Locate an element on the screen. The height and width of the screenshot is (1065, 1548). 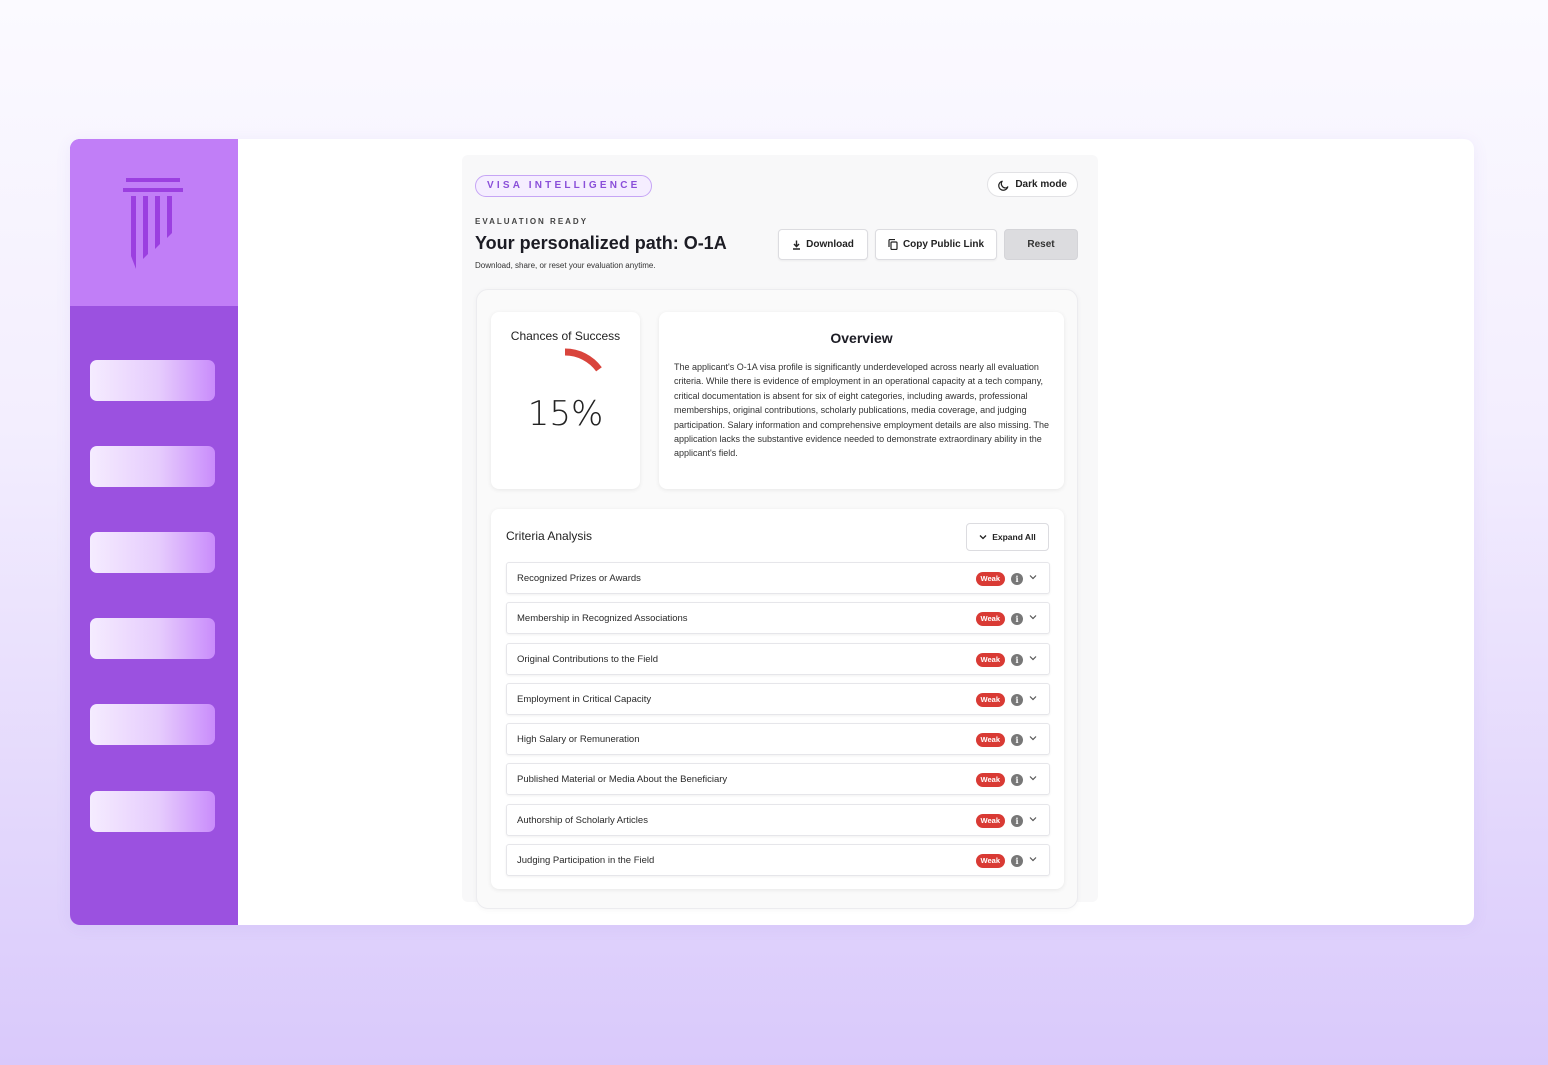
dark-mode-button: Dark mode is located at coordinates (1032, 184).